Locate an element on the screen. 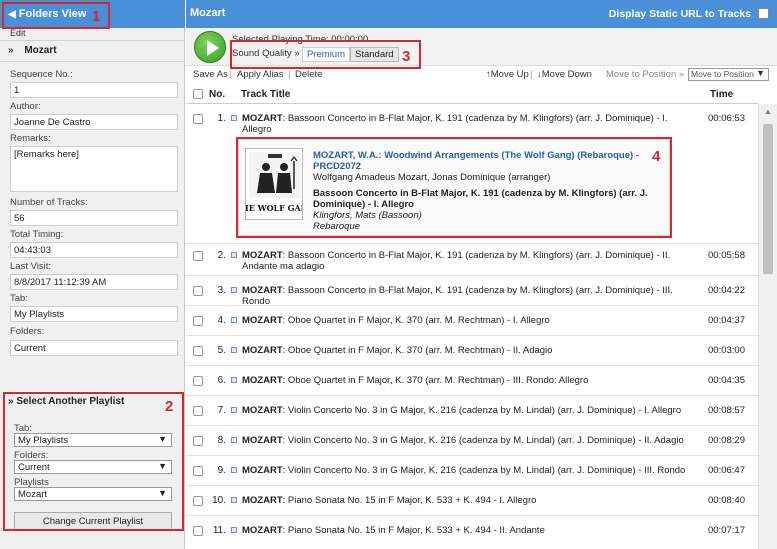 The height and width of the screenshot is (549, 777). num-tracks-field: 56 is located at coordinates (94, 218).